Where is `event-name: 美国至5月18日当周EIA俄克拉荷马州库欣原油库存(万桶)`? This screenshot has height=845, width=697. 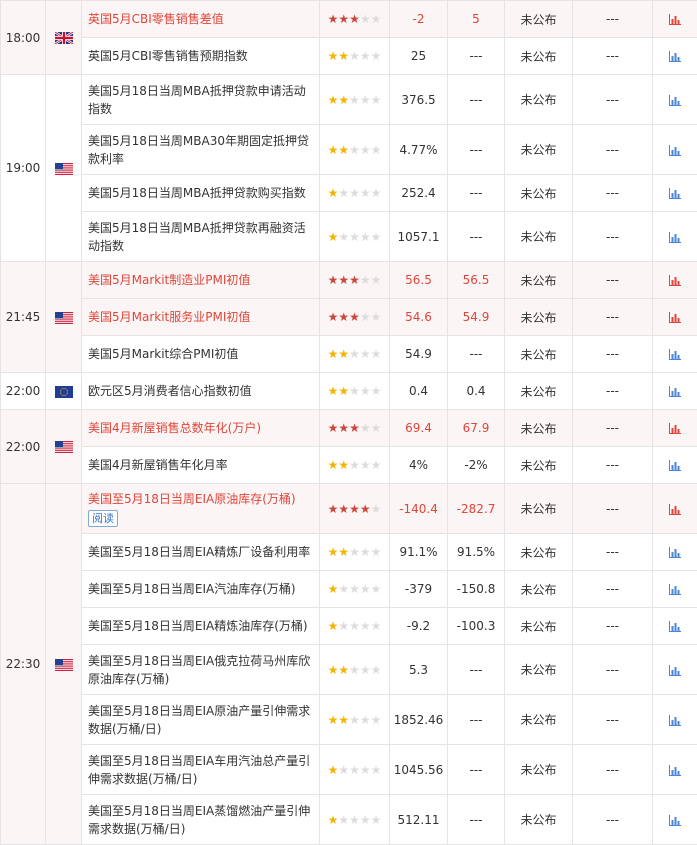 event-name: 美国至5月18日当周EIA俄克拉荷马州库欣原油库存(万桶) is located at coordinates (201, 670).